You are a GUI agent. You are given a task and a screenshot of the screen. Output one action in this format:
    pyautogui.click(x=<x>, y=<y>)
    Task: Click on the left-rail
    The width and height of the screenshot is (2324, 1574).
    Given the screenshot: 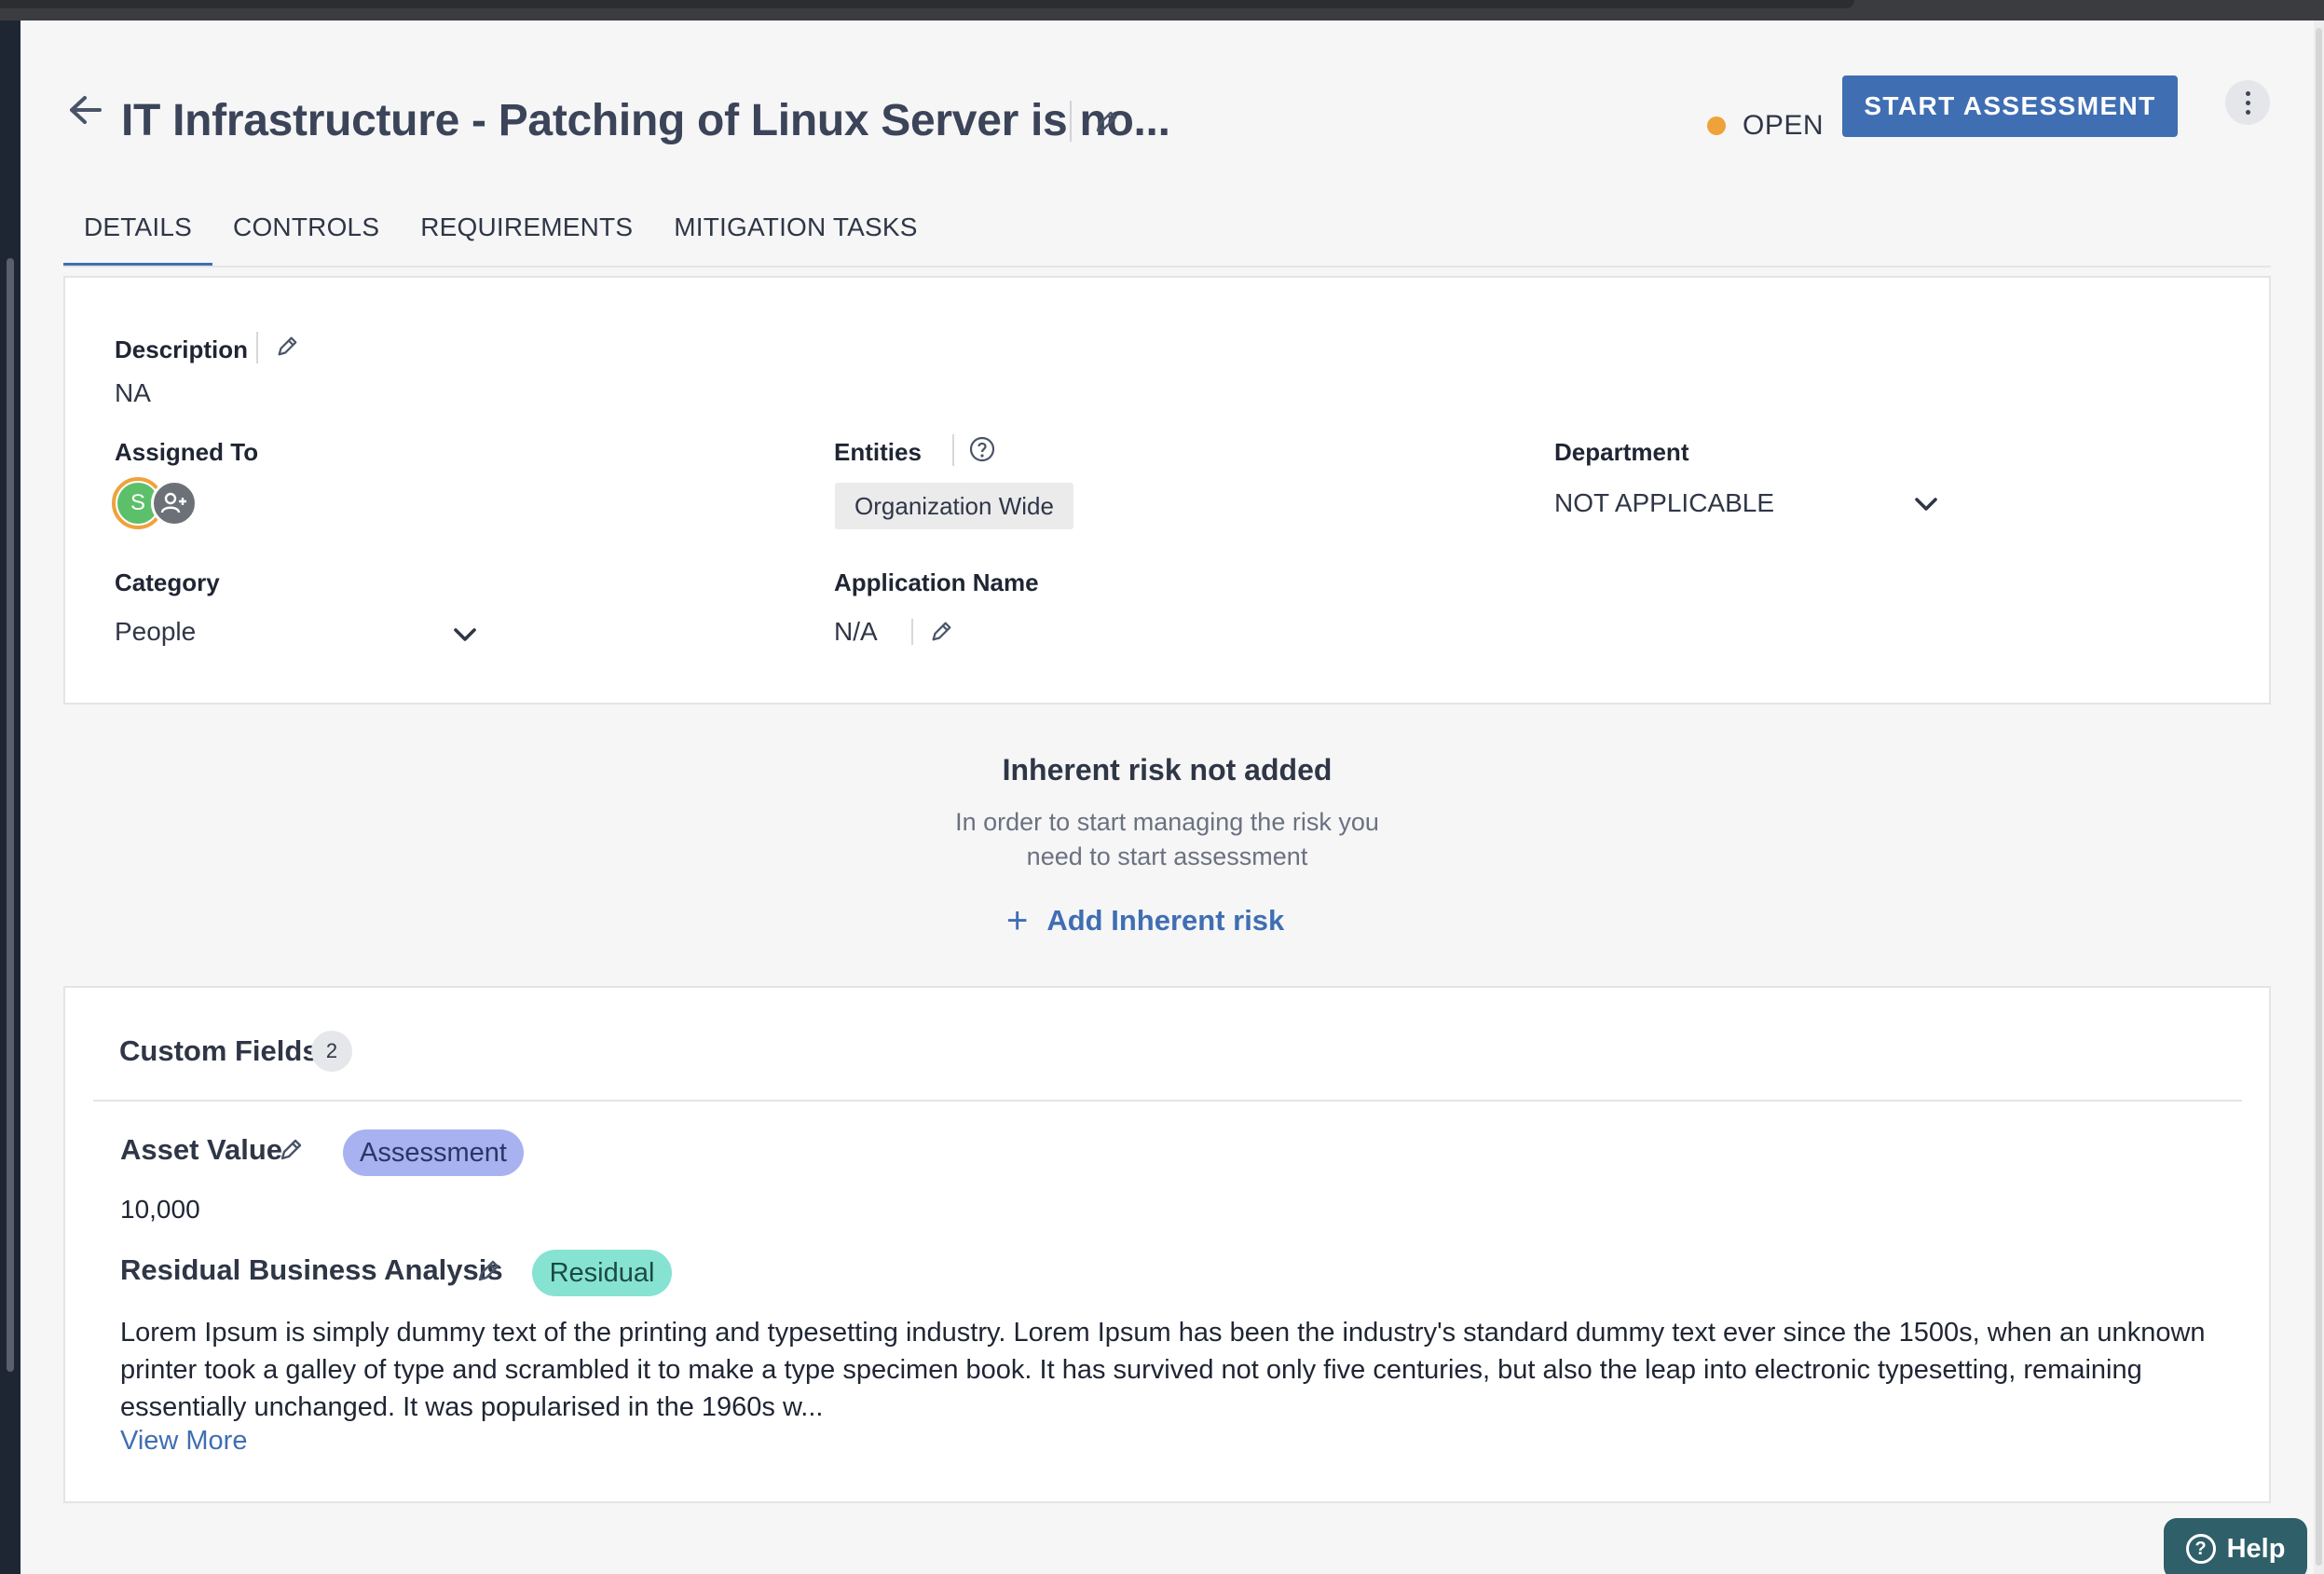 What is the action you would take?
    pyautogui.click(x=10, y=797)
    